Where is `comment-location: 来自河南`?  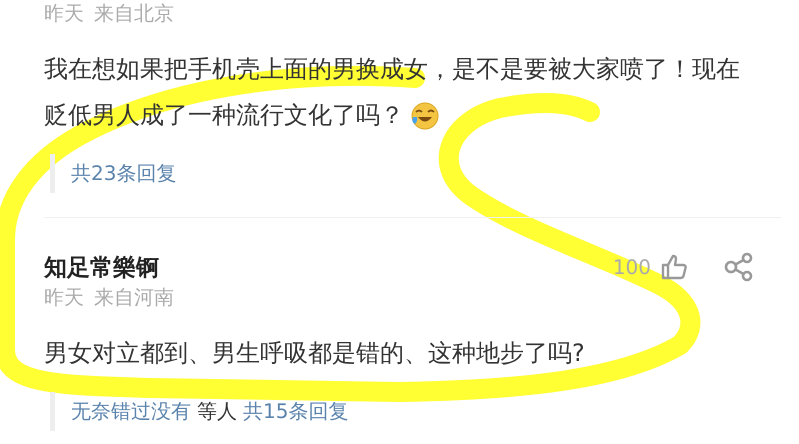 comment-location: 来自河南 is located at coordinates (134, 297).